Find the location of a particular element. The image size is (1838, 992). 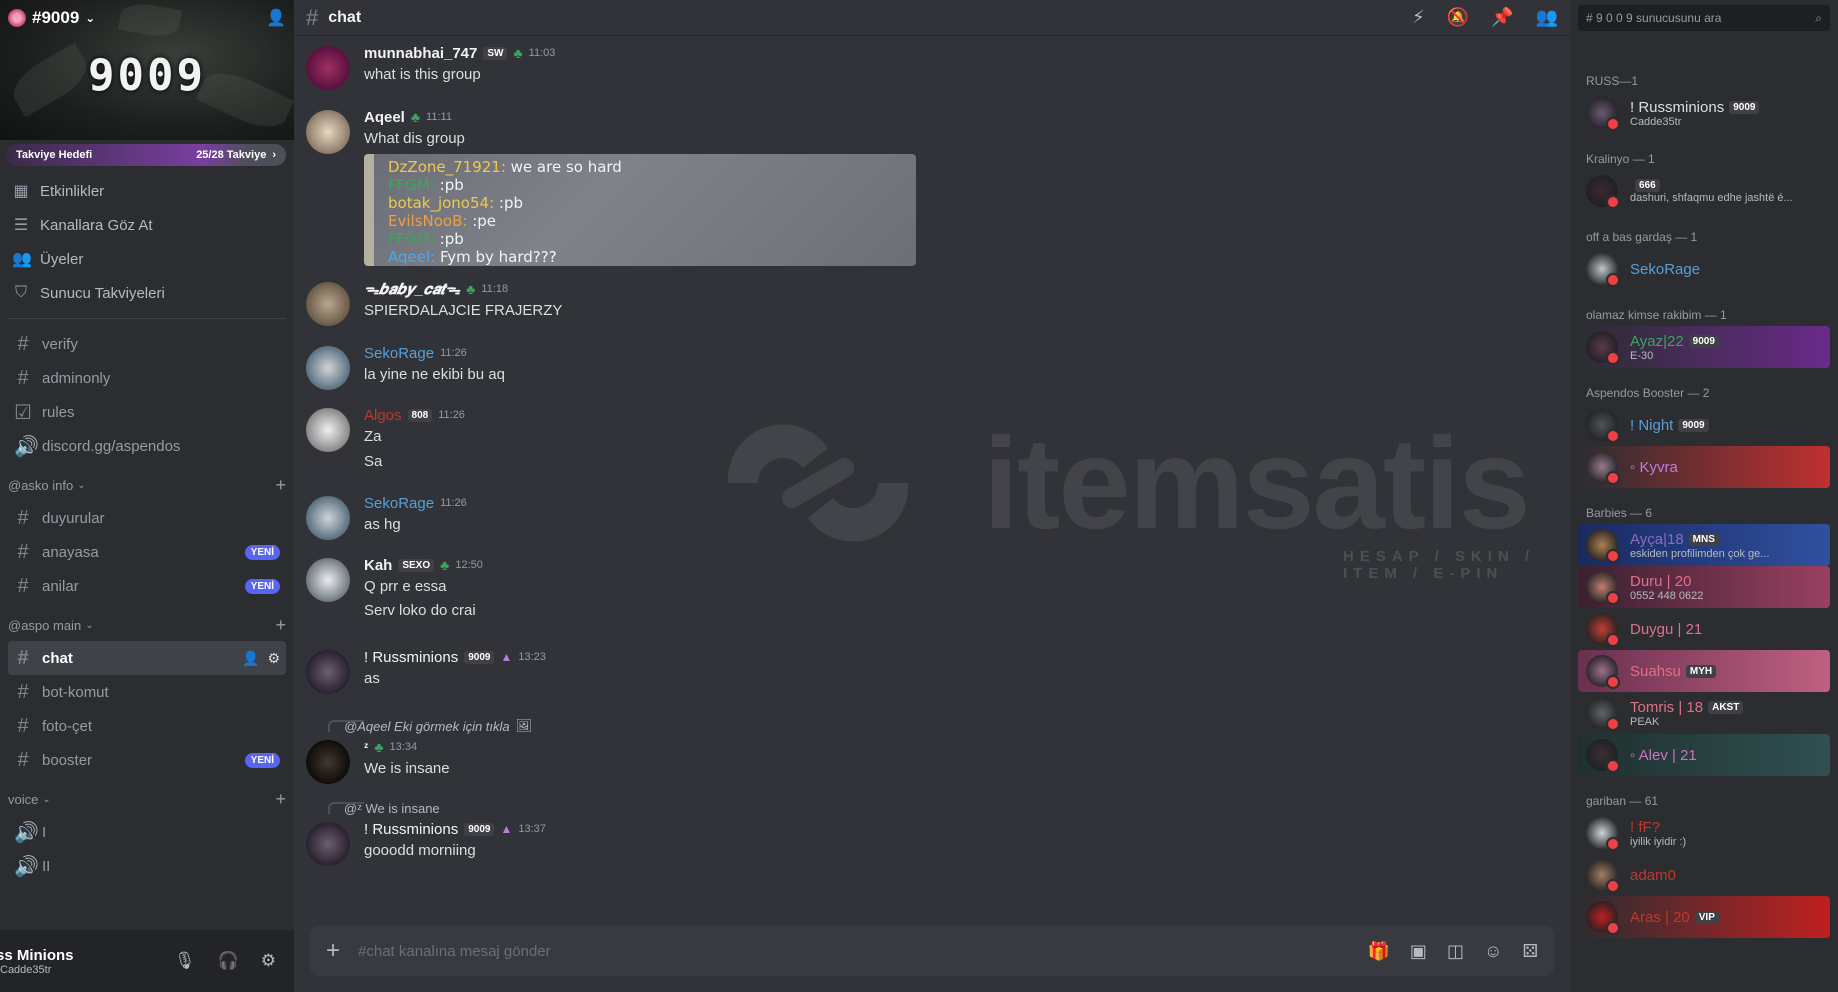

member-item: ! Russminions 9009 Cadde35tr is located at coordinates (1704, 113).